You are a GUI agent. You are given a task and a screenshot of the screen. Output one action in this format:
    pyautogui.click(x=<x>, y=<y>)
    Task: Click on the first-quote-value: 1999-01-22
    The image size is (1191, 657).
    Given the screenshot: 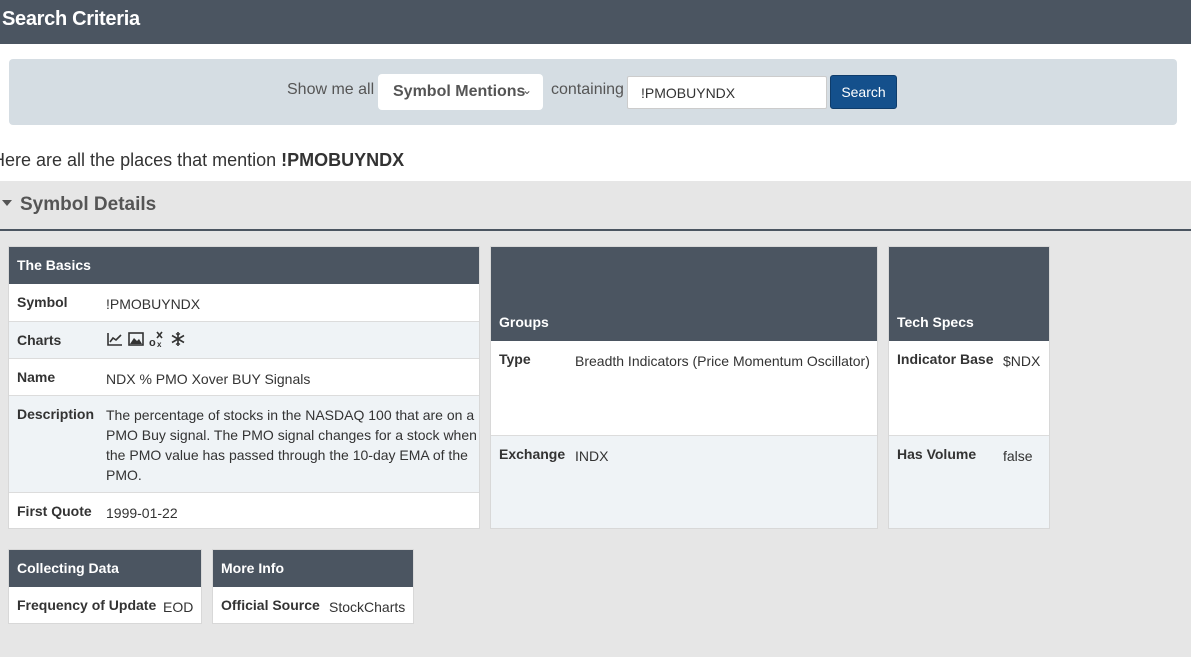 What is the action you would take?
    pyautogui.click(x=142, y=513)
    